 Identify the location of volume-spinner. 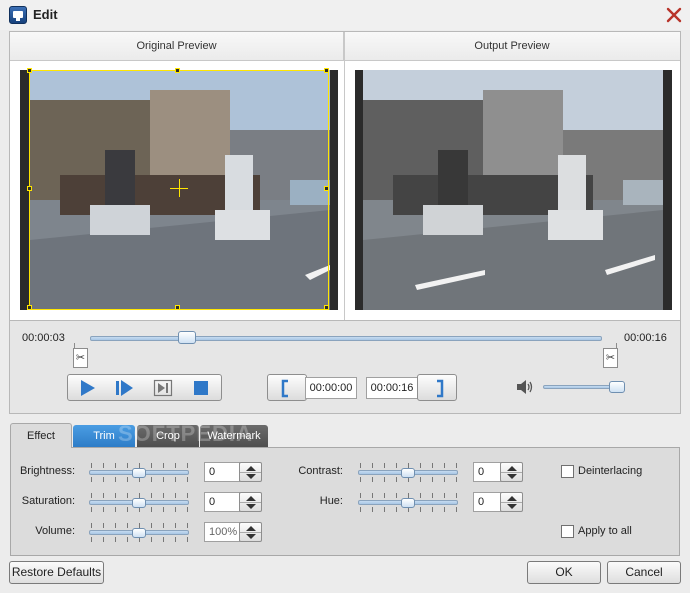
(250, 532).